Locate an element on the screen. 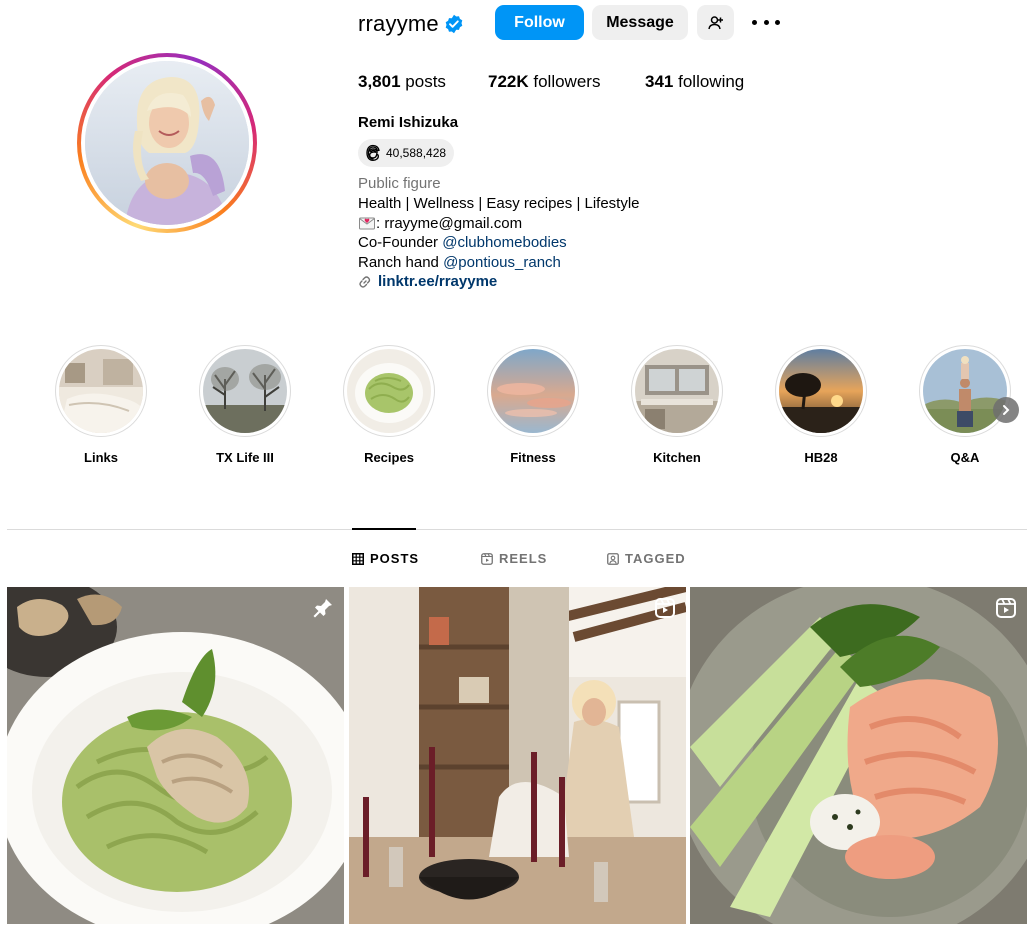 The image size is (1033, 927). suggest-users-button is located at coordinates (715, 22).